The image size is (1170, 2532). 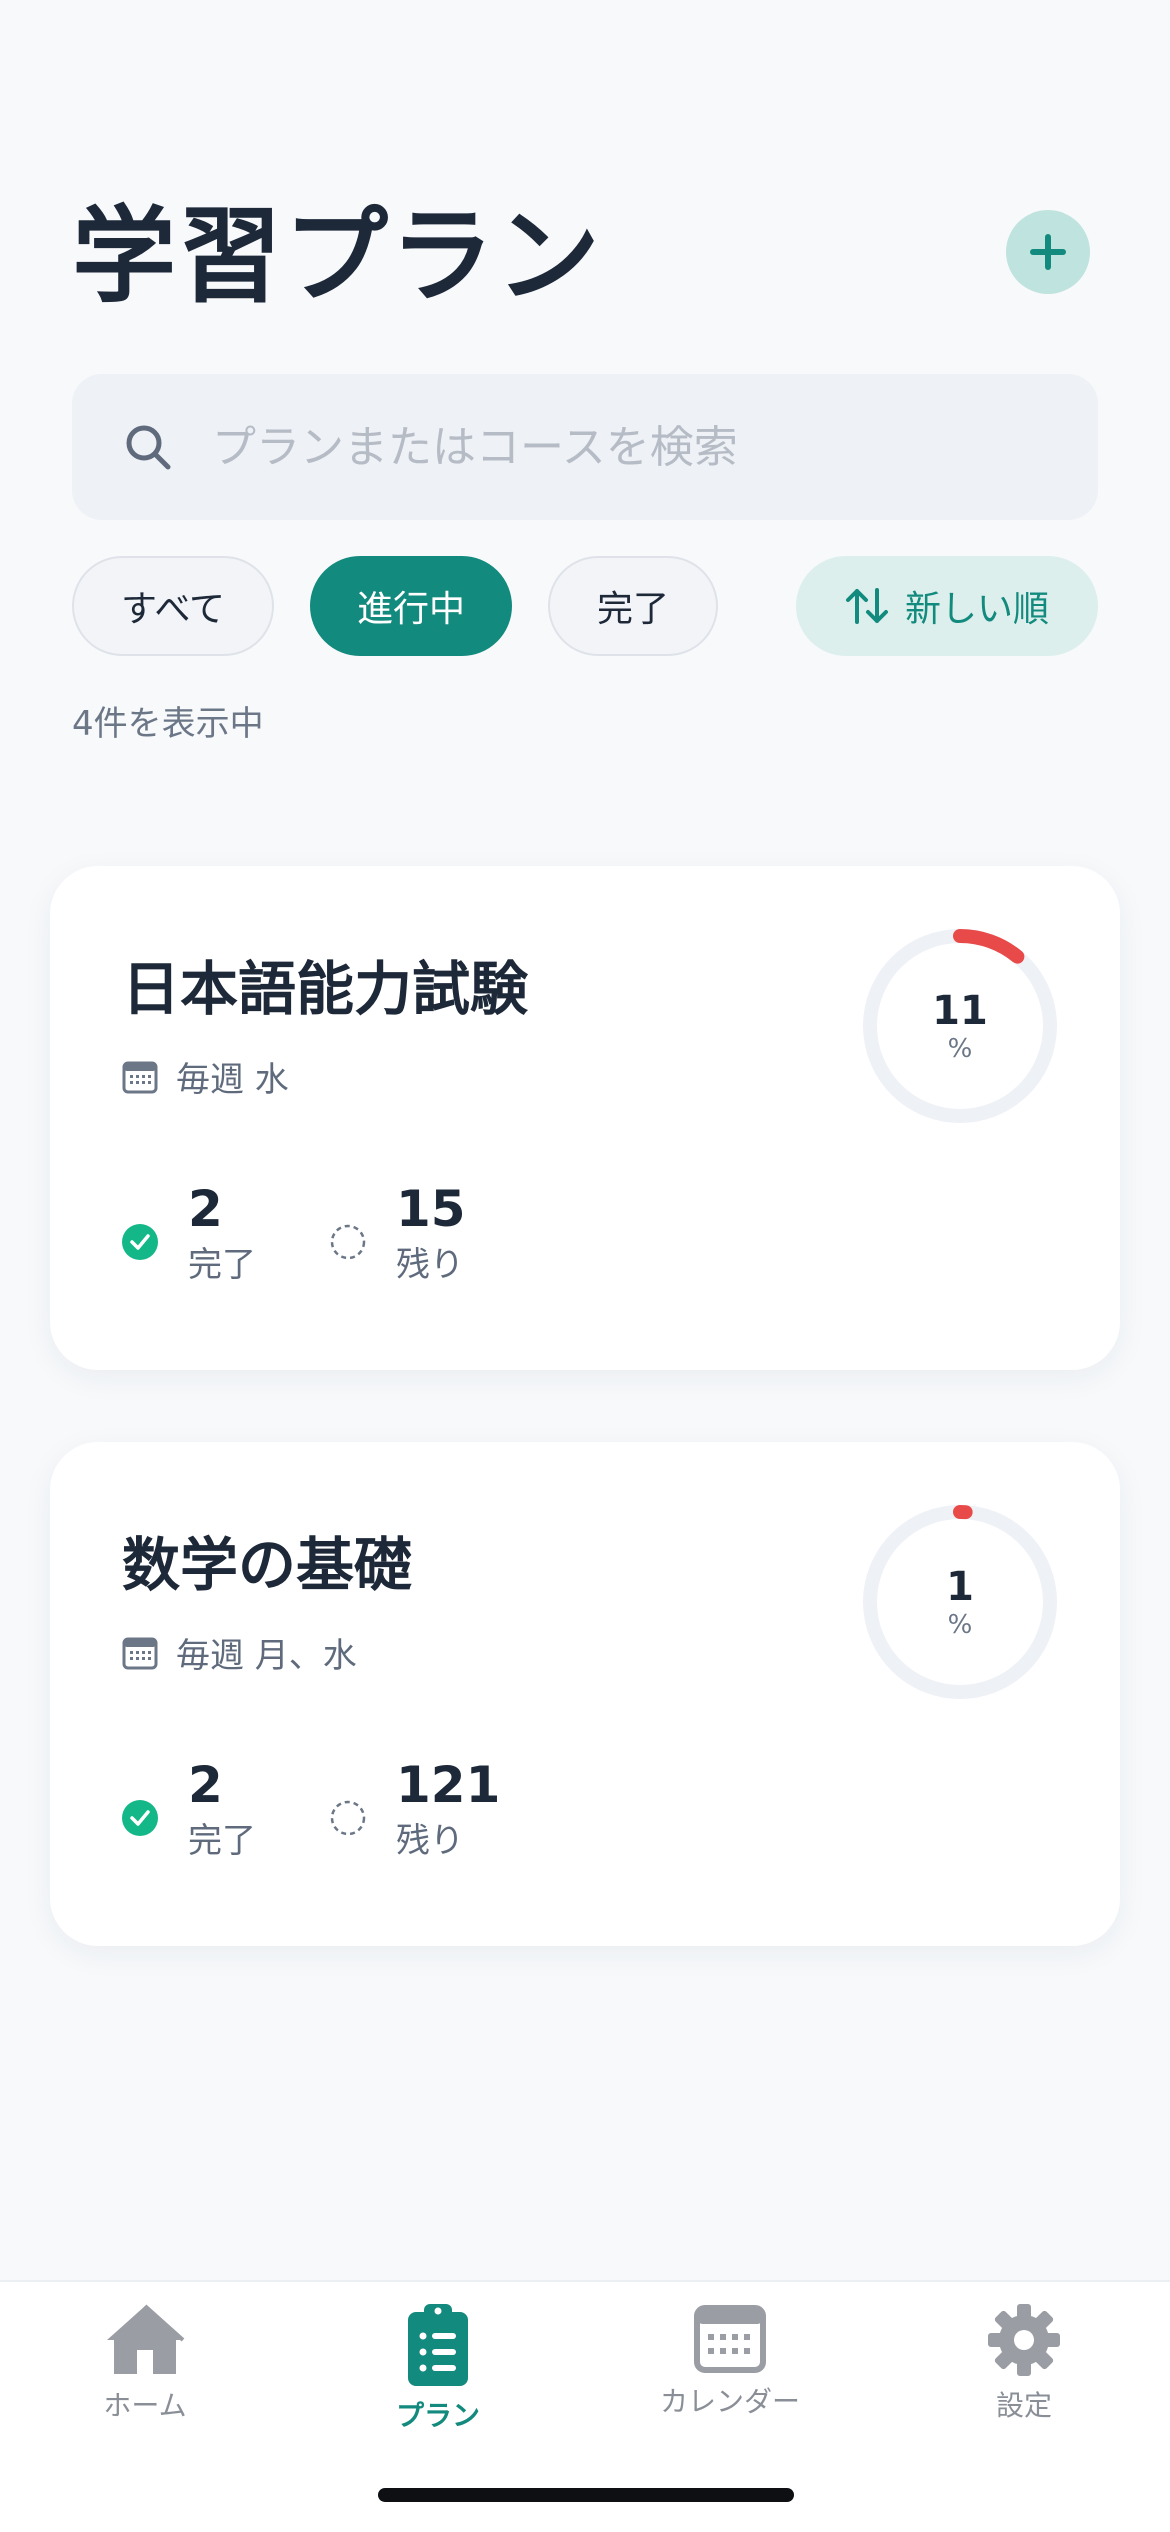 I want to click on clipboard-list-icon, so click(x=438, y=2345).